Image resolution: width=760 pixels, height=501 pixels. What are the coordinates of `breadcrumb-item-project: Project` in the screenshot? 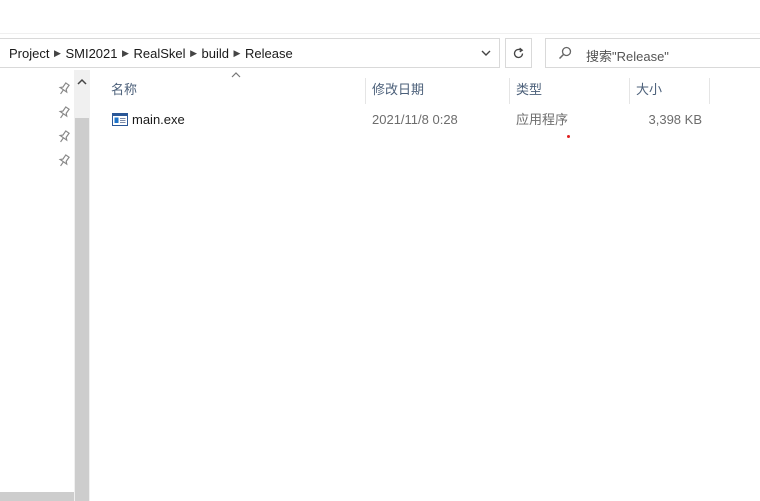 It's located at (29, 53).